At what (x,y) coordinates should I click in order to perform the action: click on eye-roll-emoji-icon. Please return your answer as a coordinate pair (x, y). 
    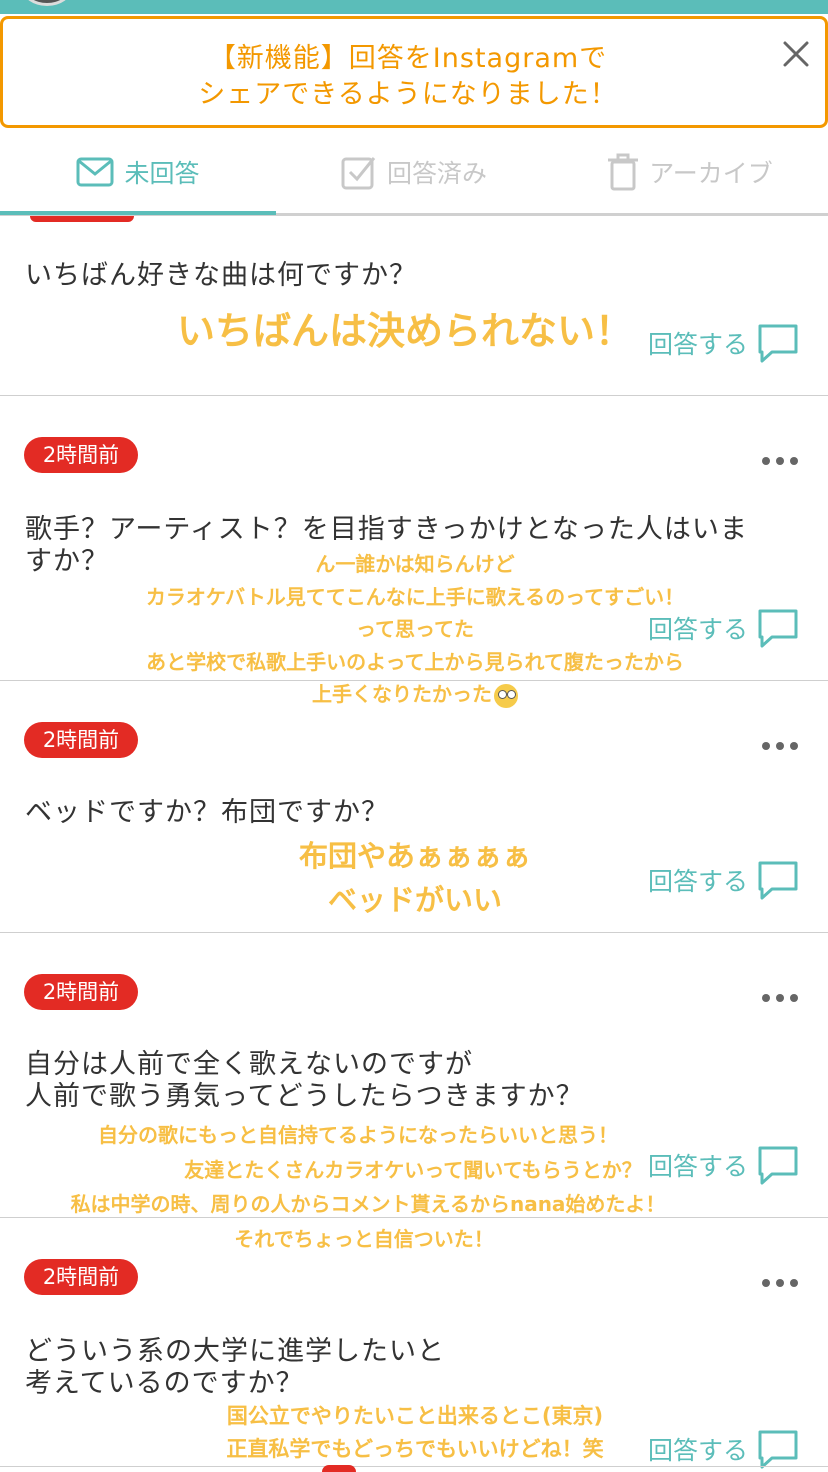
    Looking at the image, I should click on (506, 695).